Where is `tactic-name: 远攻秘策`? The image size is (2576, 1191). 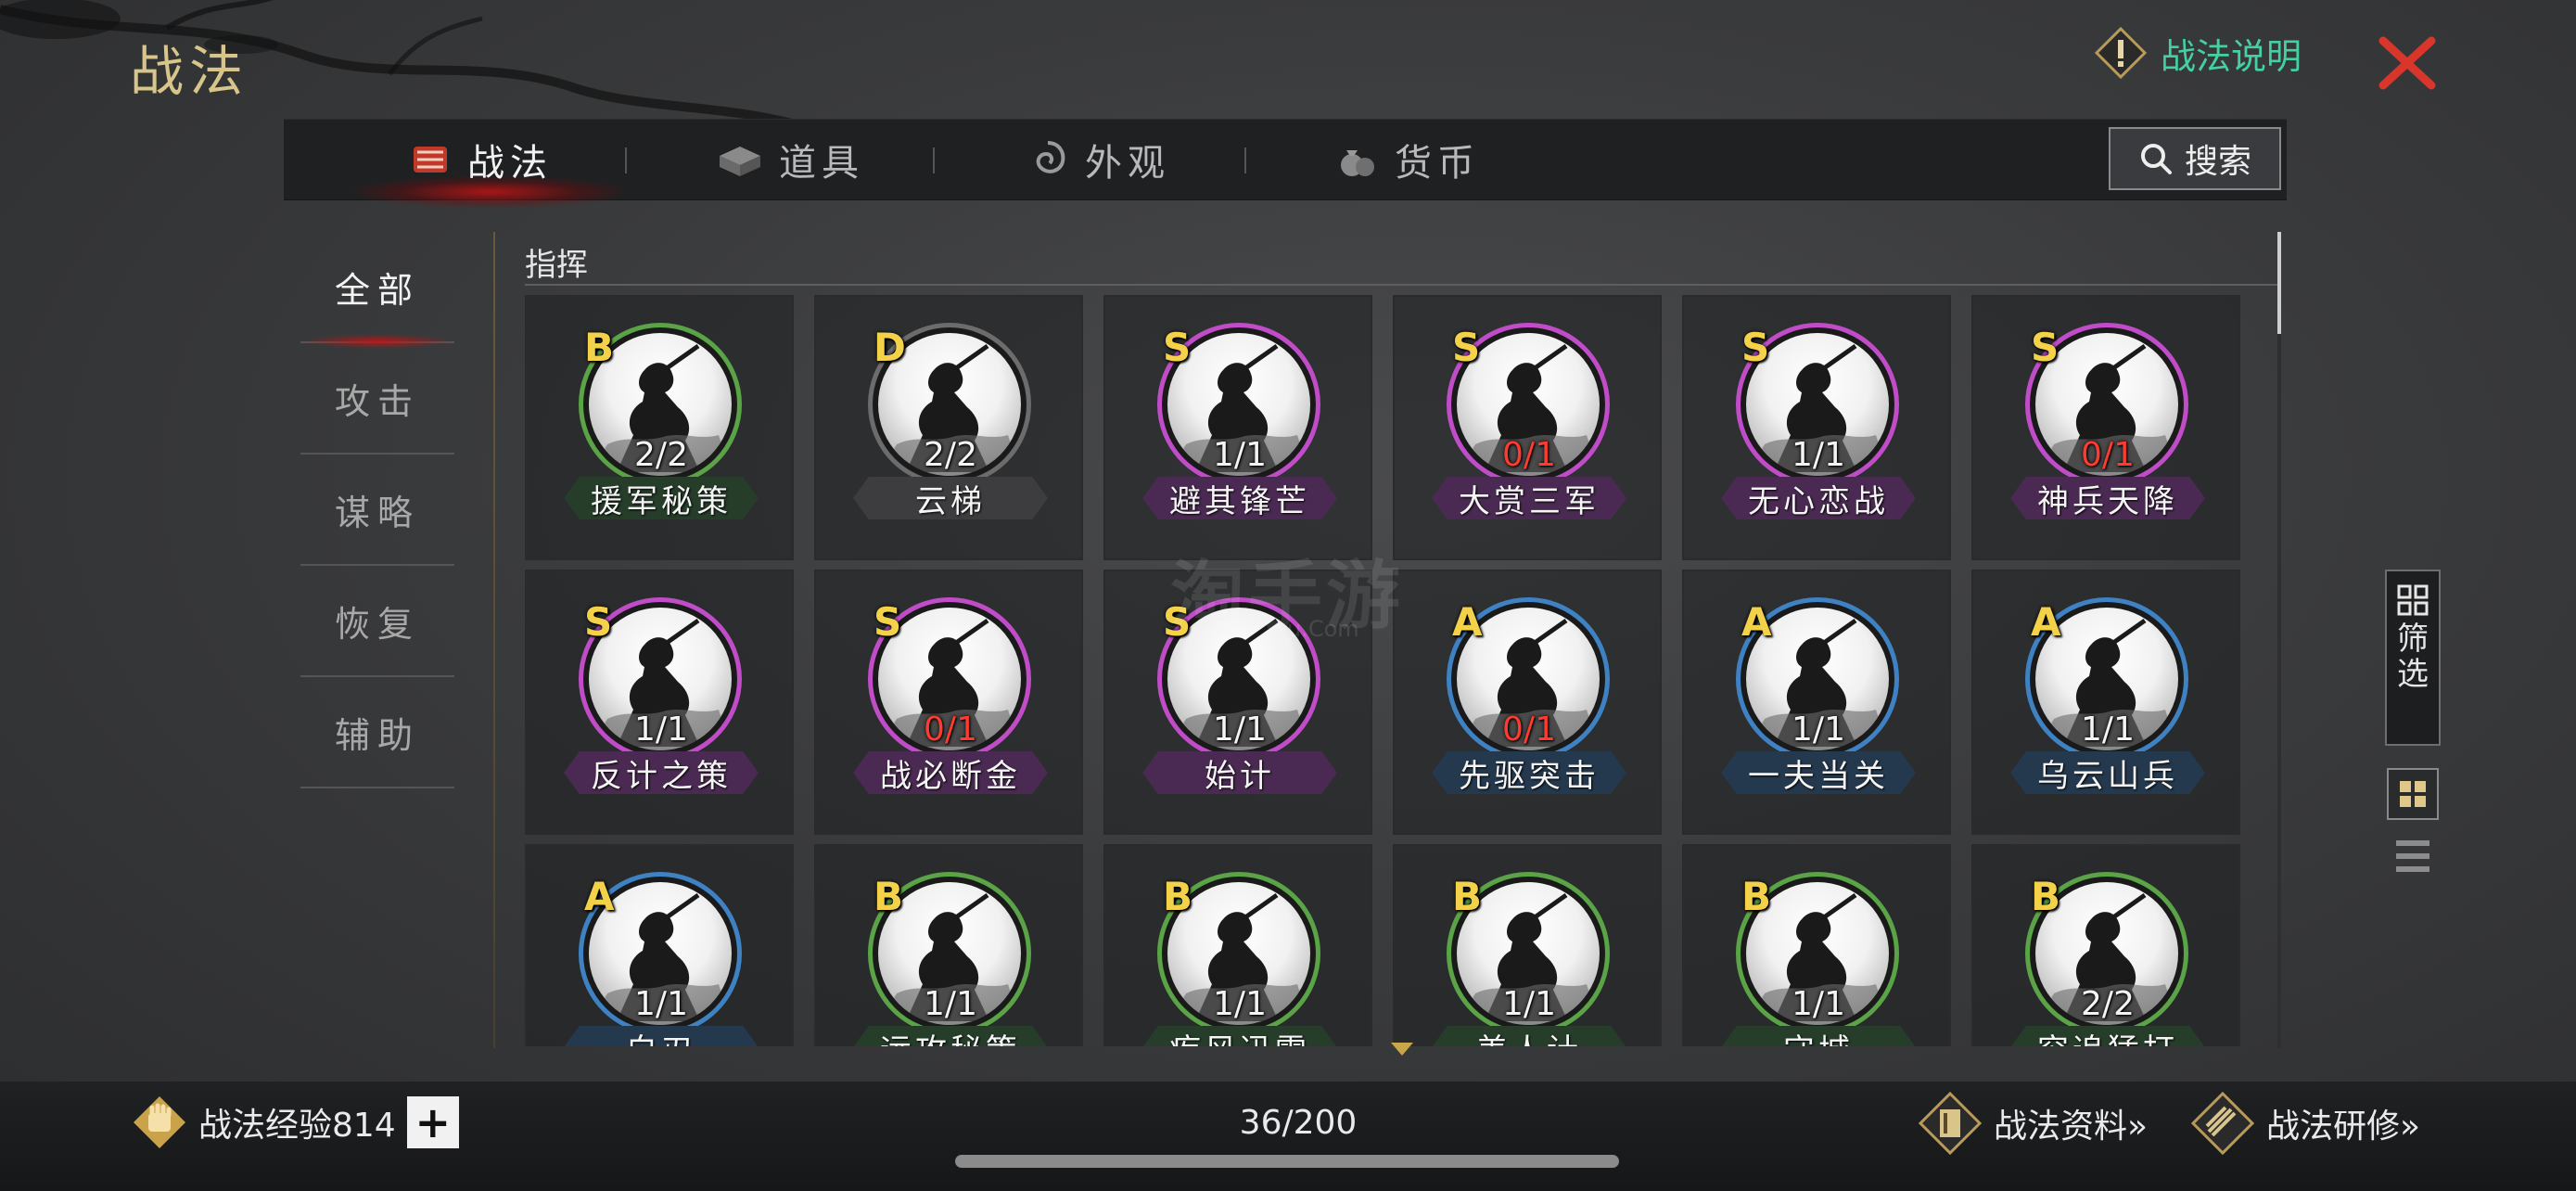
tactic-name: 远攻秘策 is located at coordinates (950, 1036).